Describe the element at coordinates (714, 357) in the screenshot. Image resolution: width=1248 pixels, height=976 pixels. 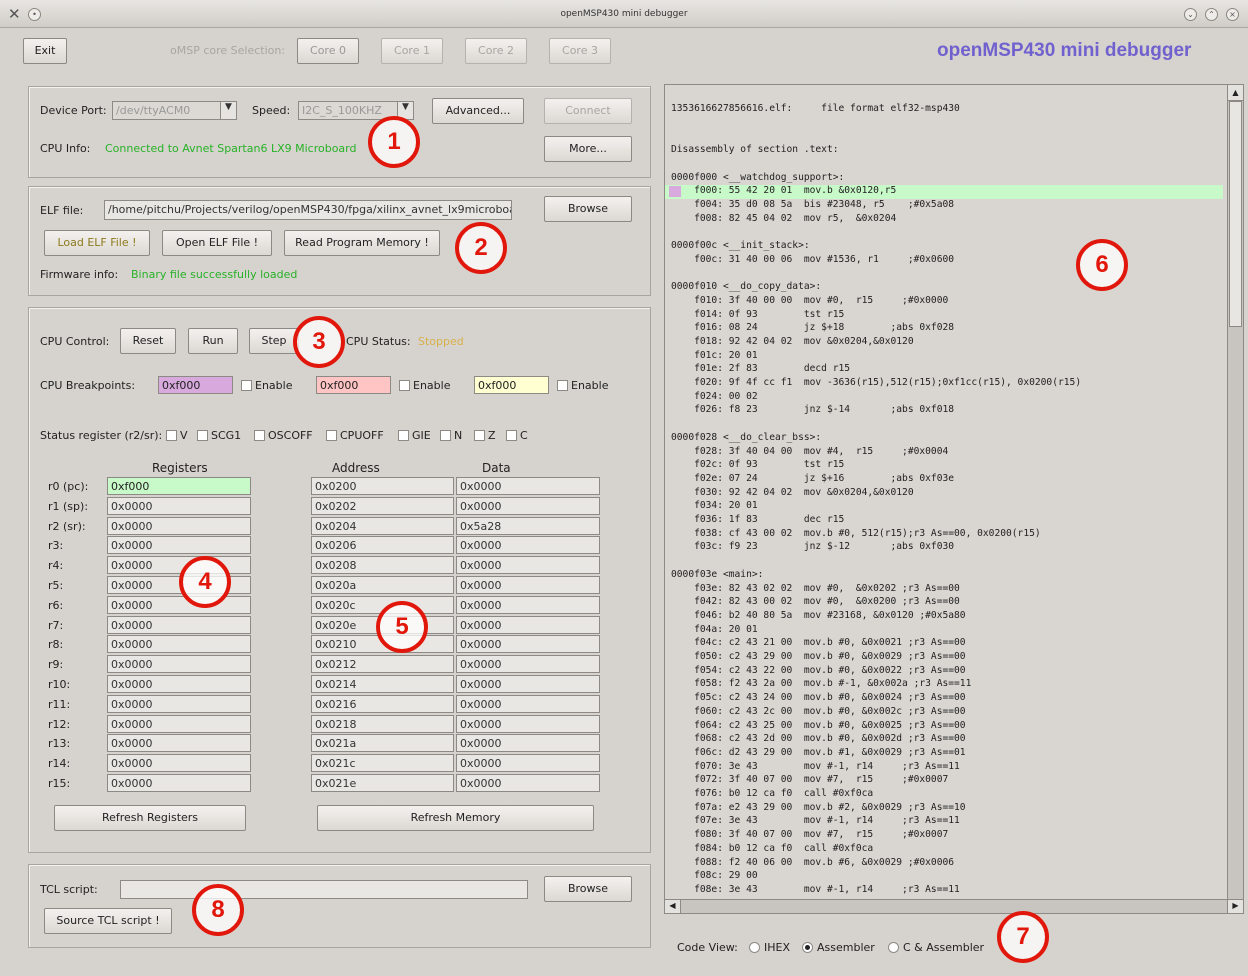
I see `code-line: f01c: 20 01` at that location.